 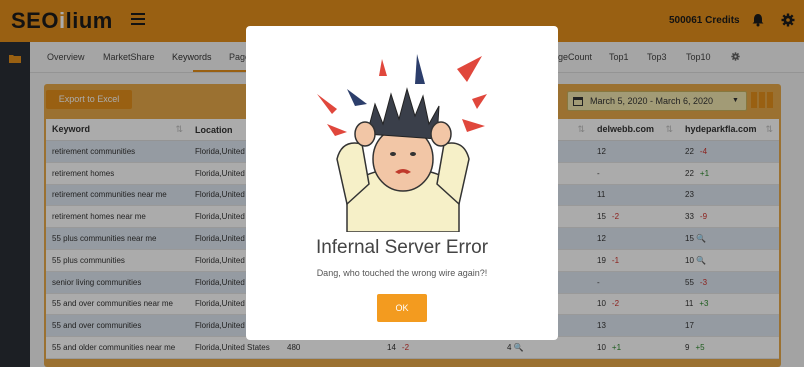 I want to click on frustrated-person-illustration, so click(x=402, y=143).